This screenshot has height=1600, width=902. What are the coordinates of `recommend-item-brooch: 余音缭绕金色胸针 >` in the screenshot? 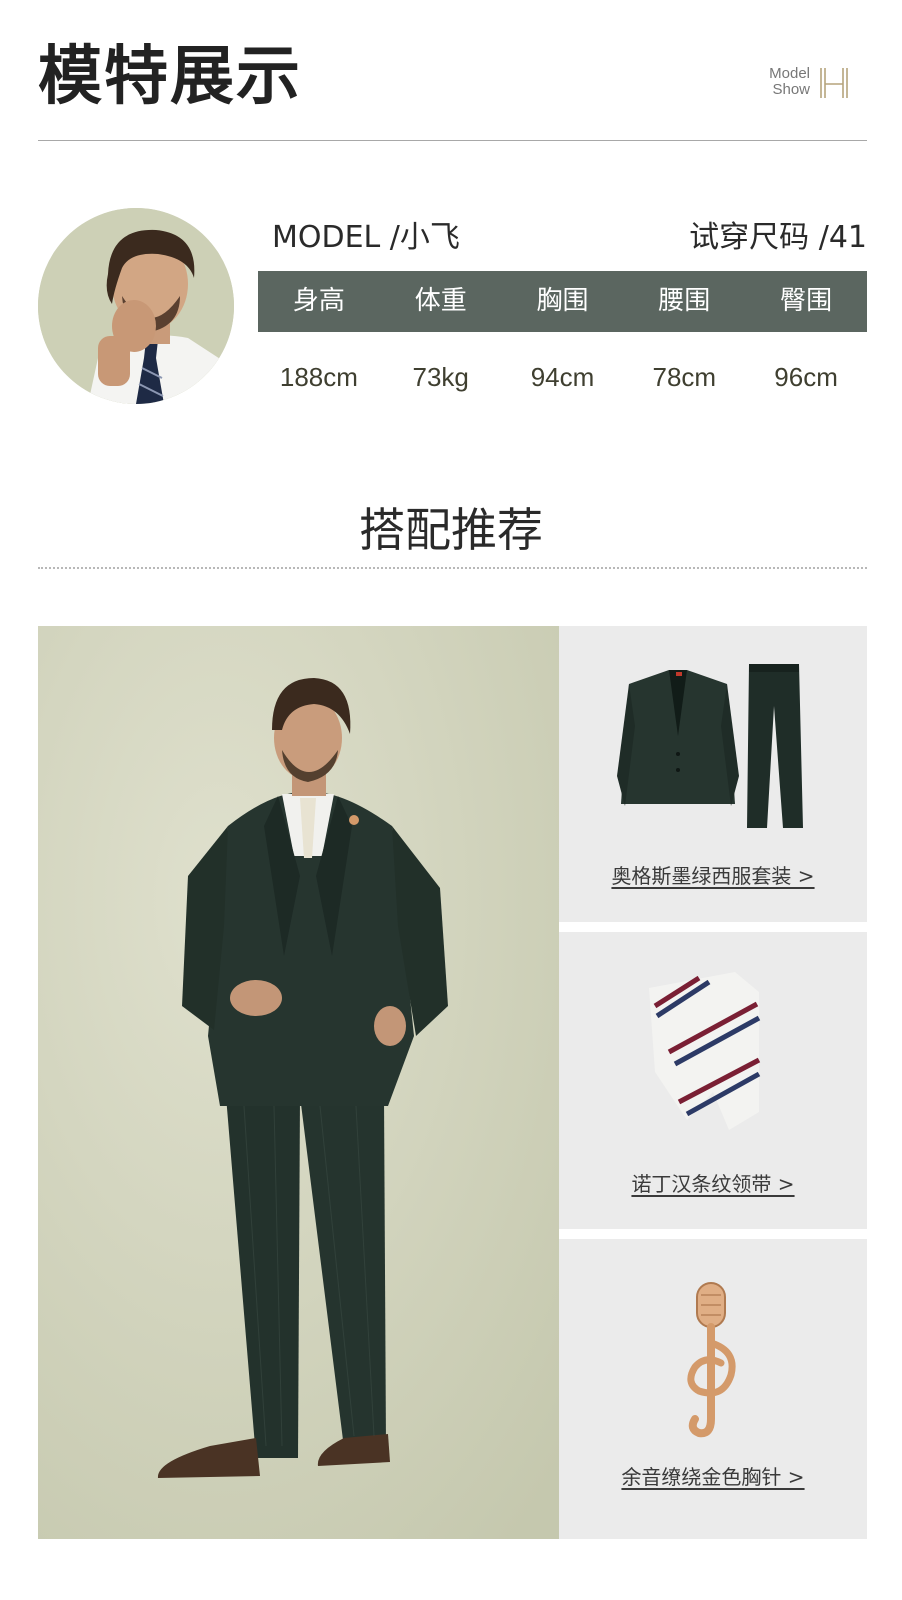 It's located at (713, 1389).